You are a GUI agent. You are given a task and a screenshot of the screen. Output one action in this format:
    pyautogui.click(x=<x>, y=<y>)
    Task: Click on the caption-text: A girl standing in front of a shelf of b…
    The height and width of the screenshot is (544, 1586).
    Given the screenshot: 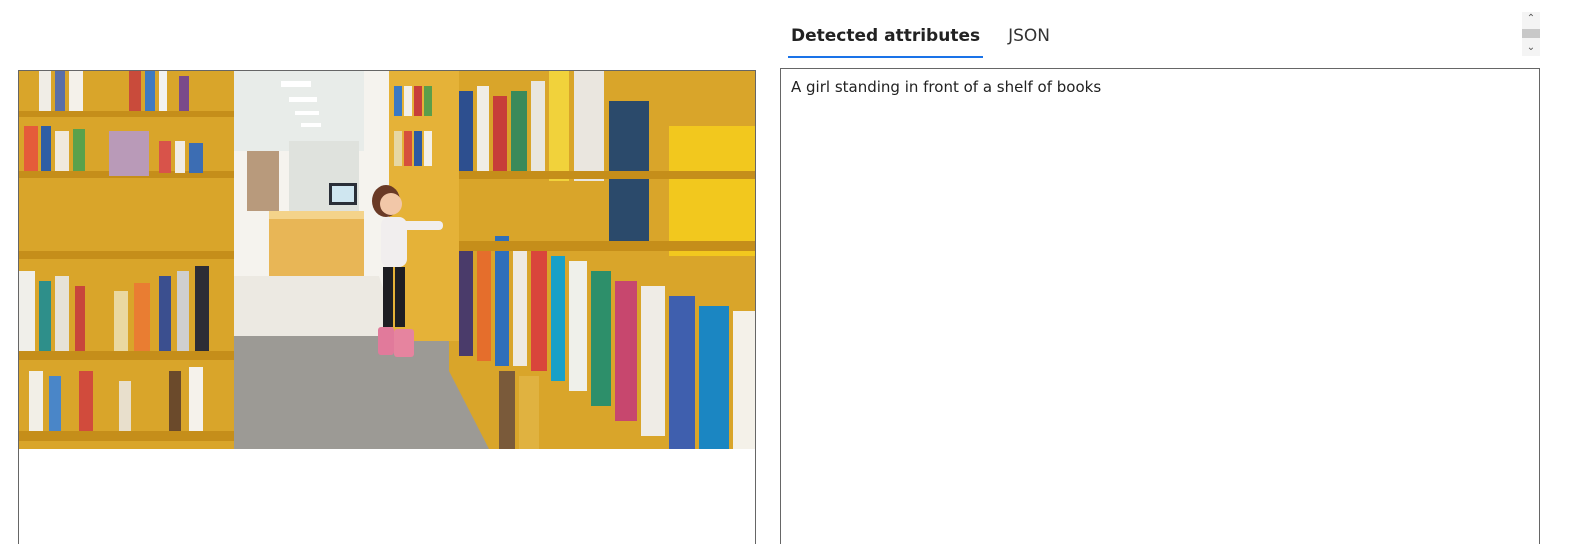 What is the action you would take?
    pyautogui.click(x=946, y=87)
    